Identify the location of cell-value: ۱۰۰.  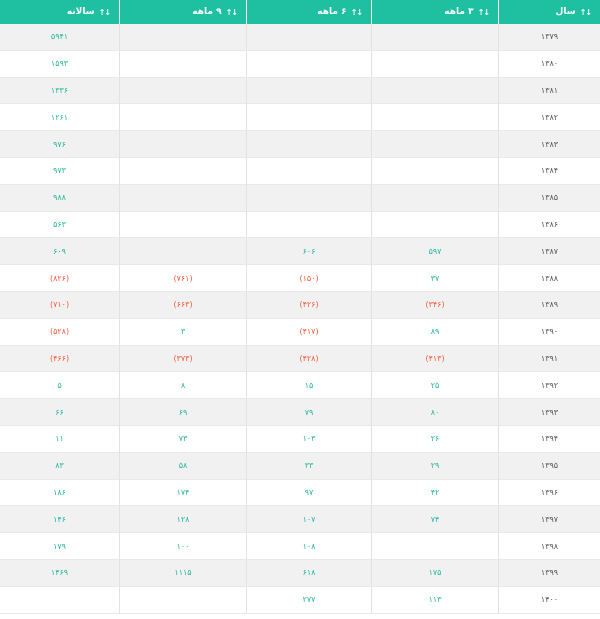
(182, 546).